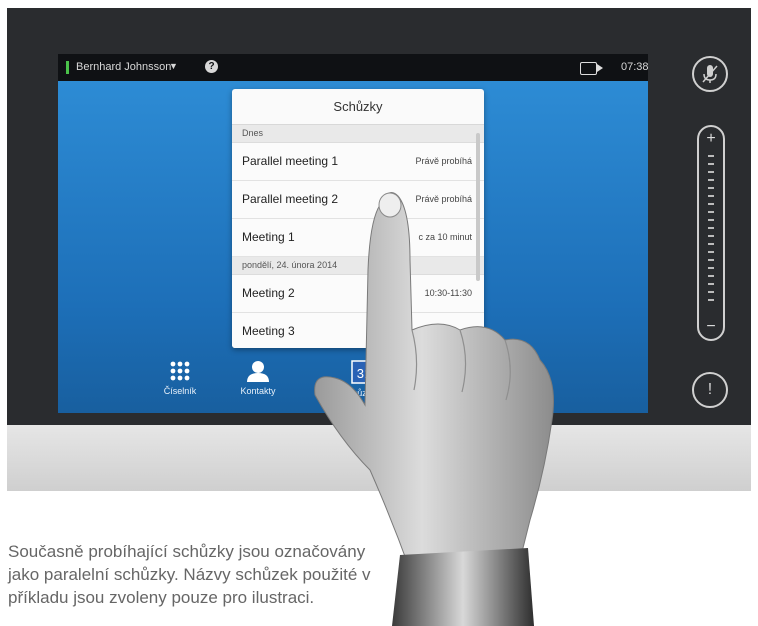  What do you see at coordinates (364, 393) in the screenshot?
I see `meetings-label: hůzky` at bounding box center [364, 393].